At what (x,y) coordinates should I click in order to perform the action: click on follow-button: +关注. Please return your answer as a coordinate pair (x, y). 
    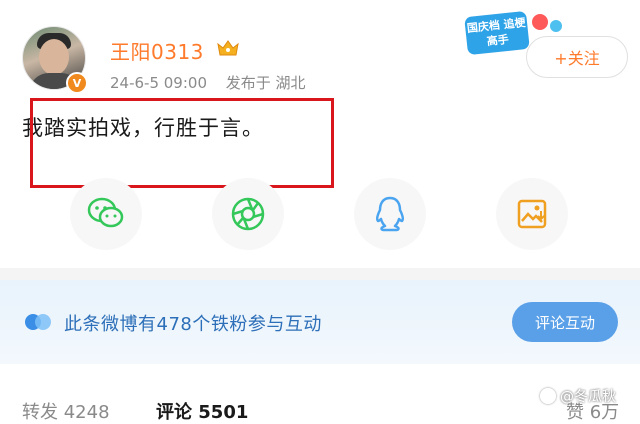
    Looking at the image, I should click on (577, 57).